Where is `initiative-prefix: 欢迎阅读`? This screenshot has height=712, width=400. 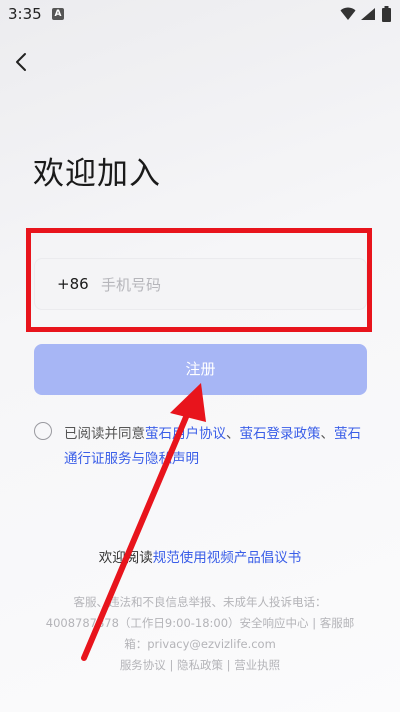 initiative-prefix: 欢迎阅读 is located at coordinates (125, 558).